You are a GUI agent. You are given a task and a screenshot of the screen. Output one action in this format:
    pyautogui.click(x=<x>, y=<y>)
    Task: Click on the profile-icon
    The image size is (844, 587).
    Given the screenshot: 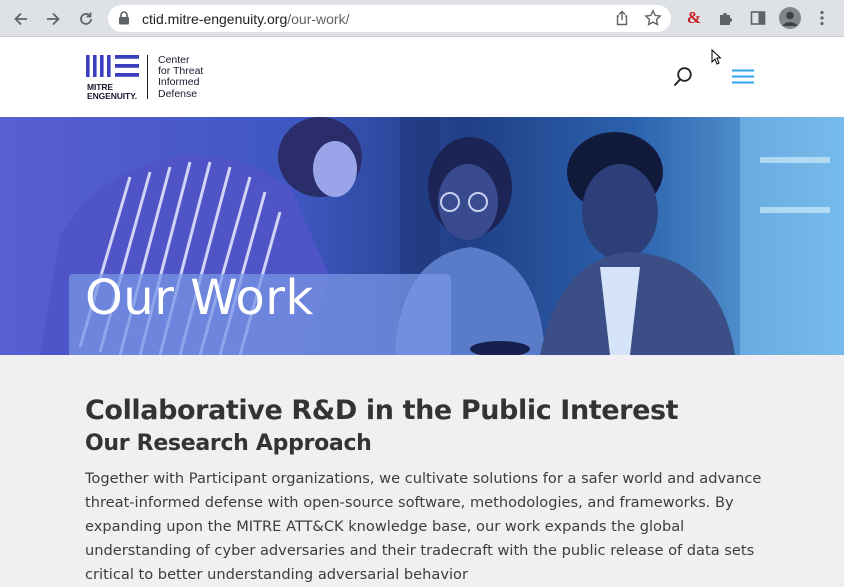 What is the action you would take?
    pyautogui.click(x=790, y=18)
    